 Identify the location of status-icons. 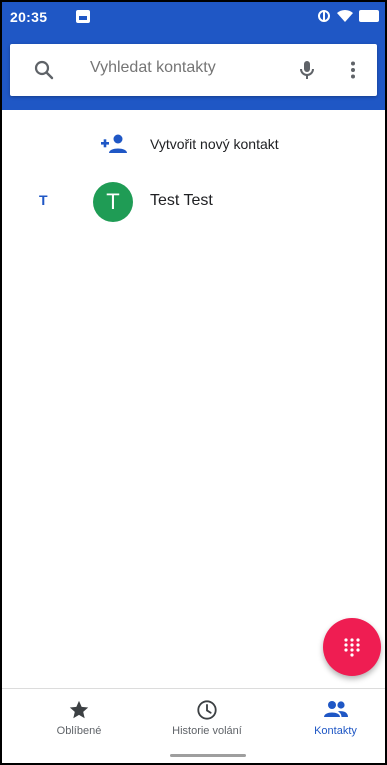
(348, 16).